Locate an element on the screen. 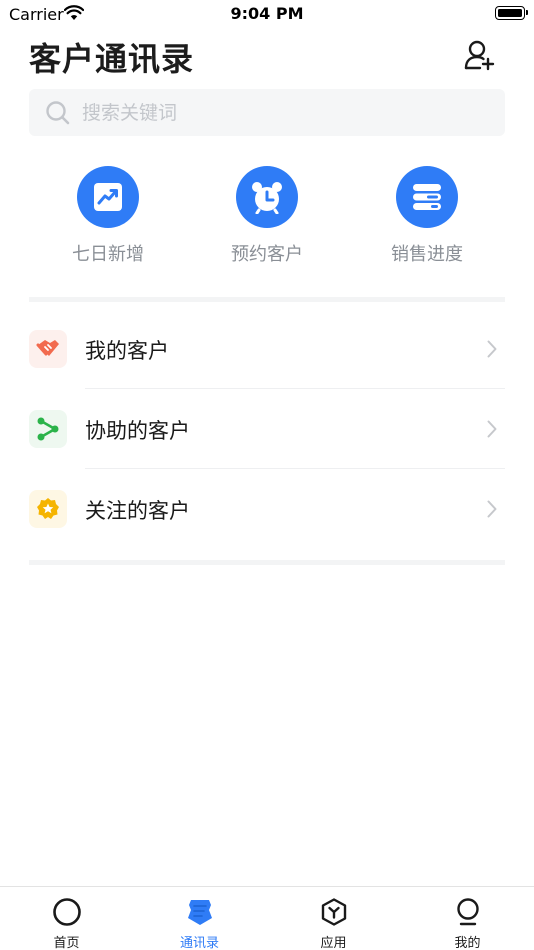  list-item-label: 我的客户 is located at coordinates (127, 351).